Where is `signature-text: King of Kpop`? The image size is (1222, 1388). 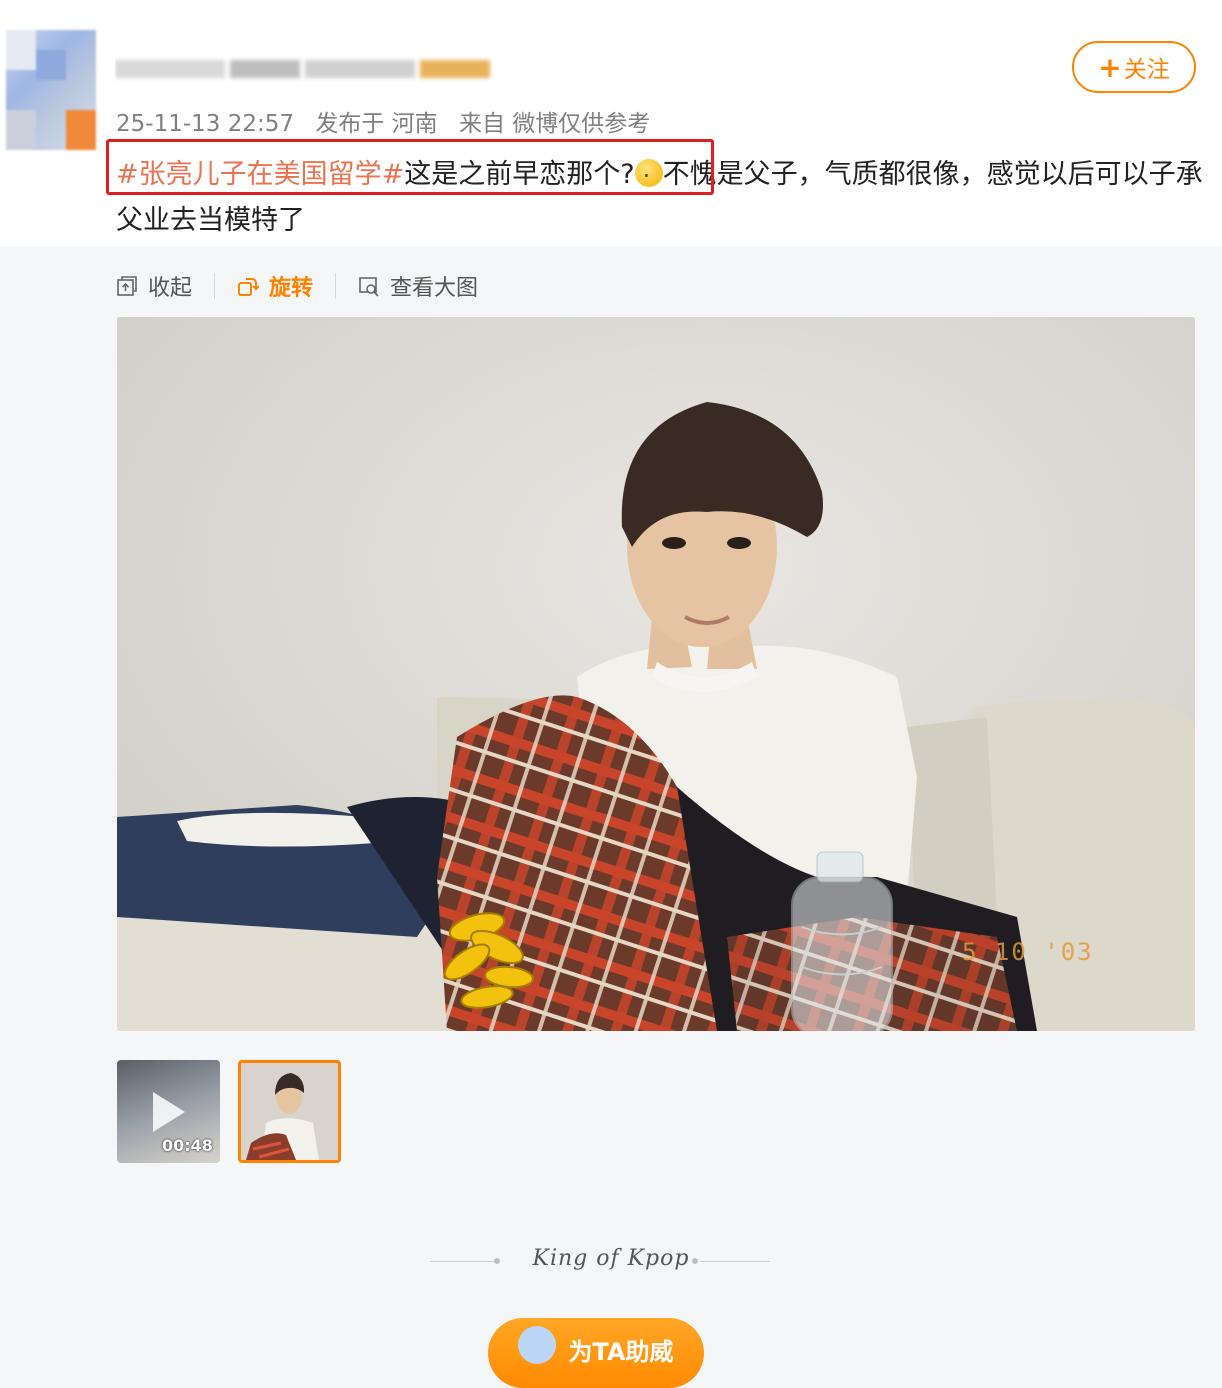 signature-text: King of Kpop is located at coordinates (611, 1258).